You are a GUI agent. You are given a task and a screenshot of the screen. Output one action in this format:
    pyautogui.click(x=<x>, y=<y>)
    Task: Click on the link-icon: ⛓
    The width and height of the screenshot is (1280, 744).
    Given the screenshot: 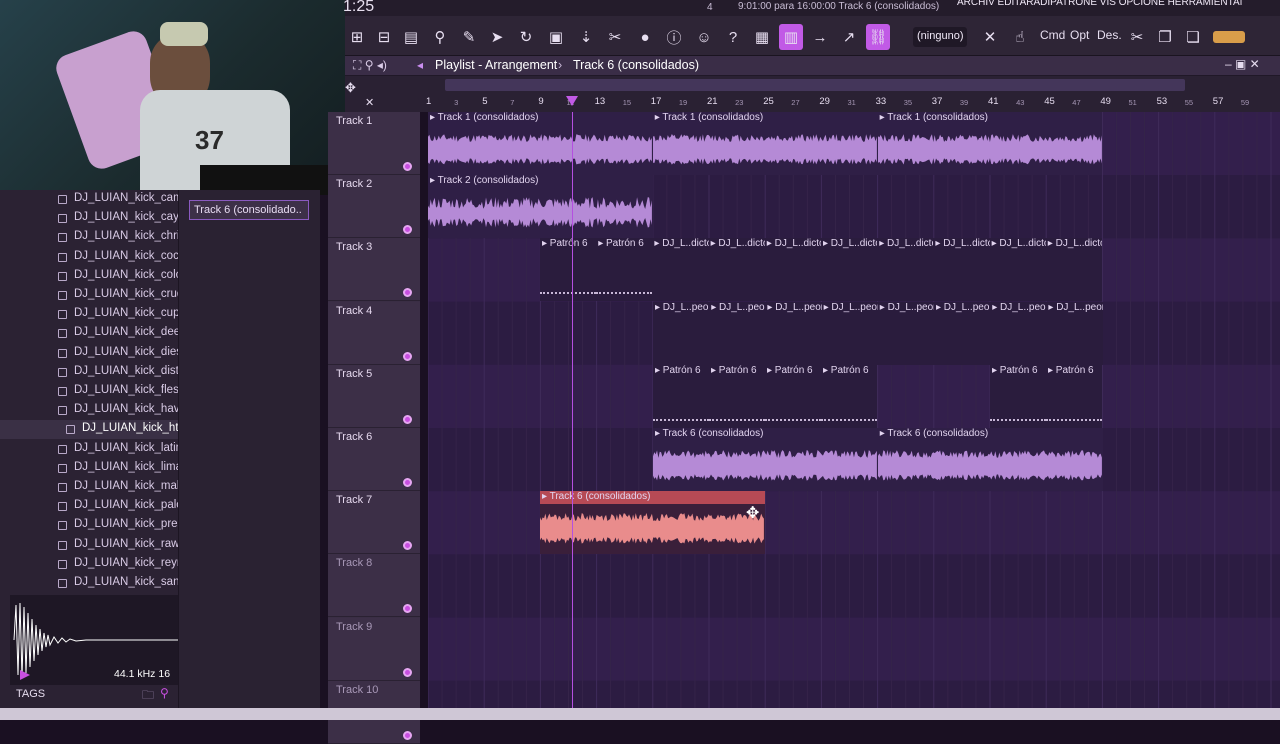 What is the action you would take?
    pyautogui.click(x=878, y=37)
    